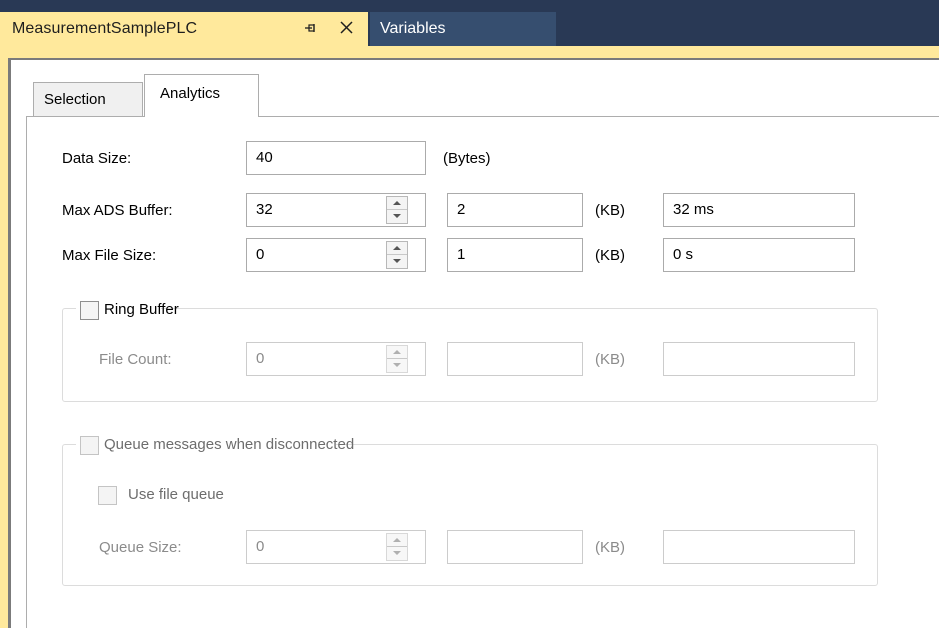 This screenshot has height=628, width=939. Describe the element at coordinates (140, 547) in the screenshot. I see `queue-size-label: Queue Size:` at that location.